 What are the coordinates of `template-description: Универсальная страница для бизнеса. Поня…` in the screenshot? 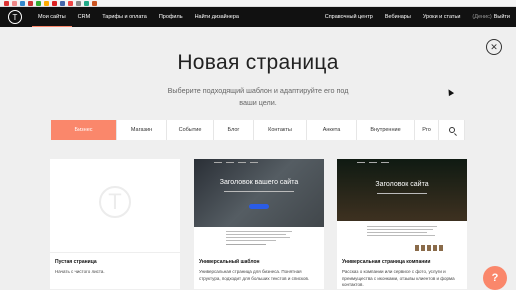 It's located at (254, 275).